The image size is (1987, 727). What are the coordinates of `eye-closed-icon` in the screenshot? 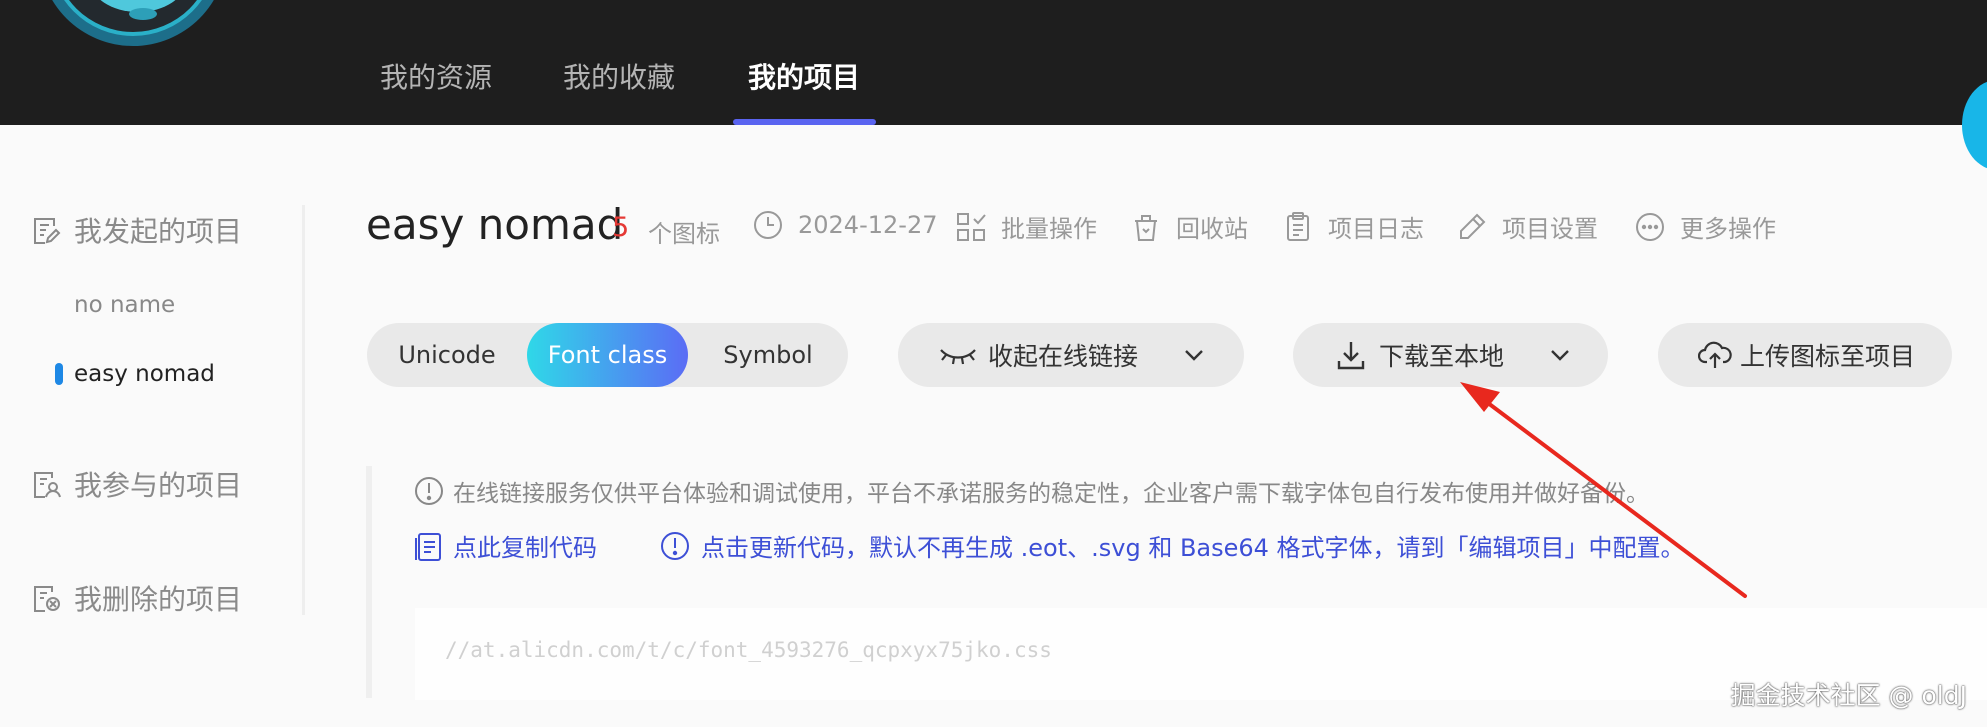 It's located at (958, 357).